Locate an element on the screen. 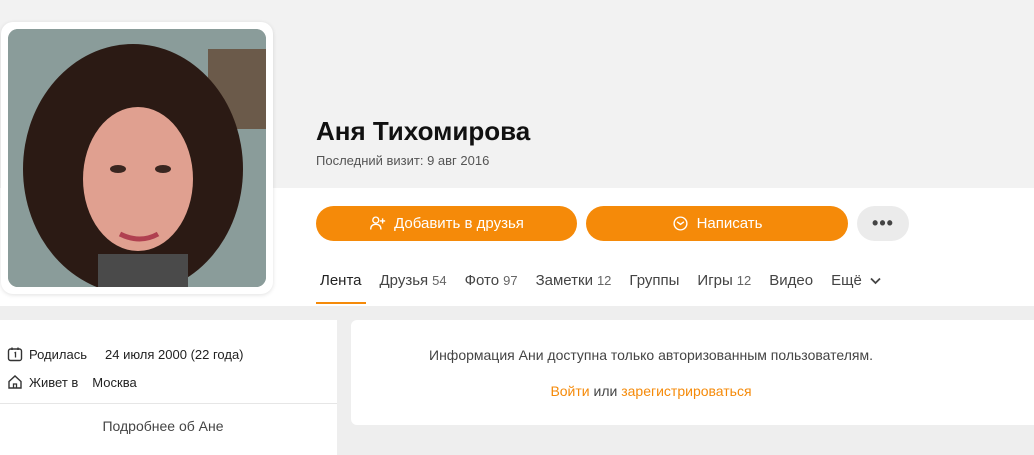  tab-label: Друзья is located at coordinates (404, 280).